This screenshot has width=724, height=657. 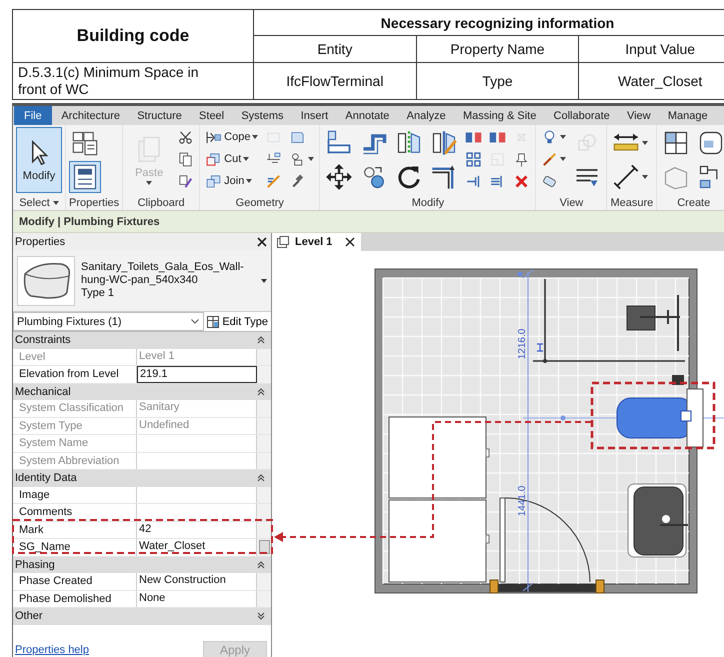 What do you see at coordinates (75, 530) in the screenshot?
I see `property-name: Mark` at bounding box center [75, 530].